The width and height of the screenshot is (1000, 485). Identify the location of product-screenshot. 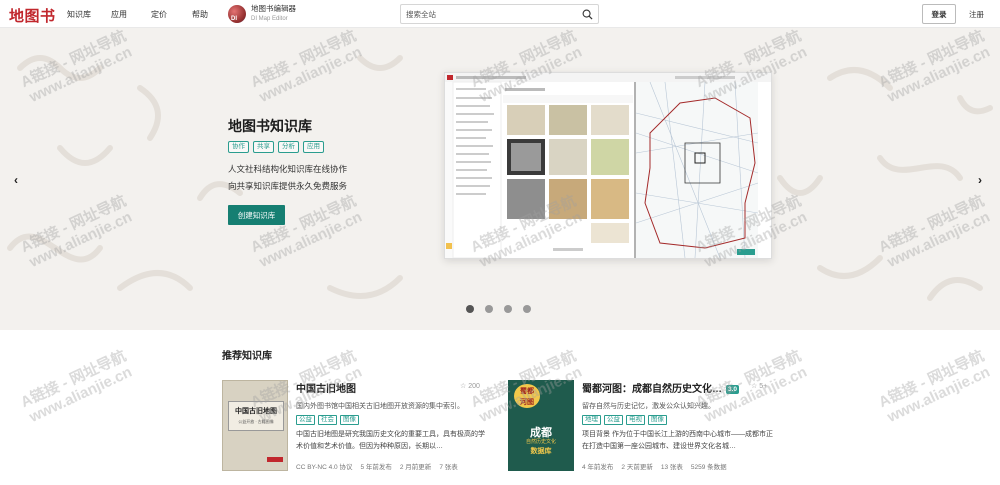
(608, 165).